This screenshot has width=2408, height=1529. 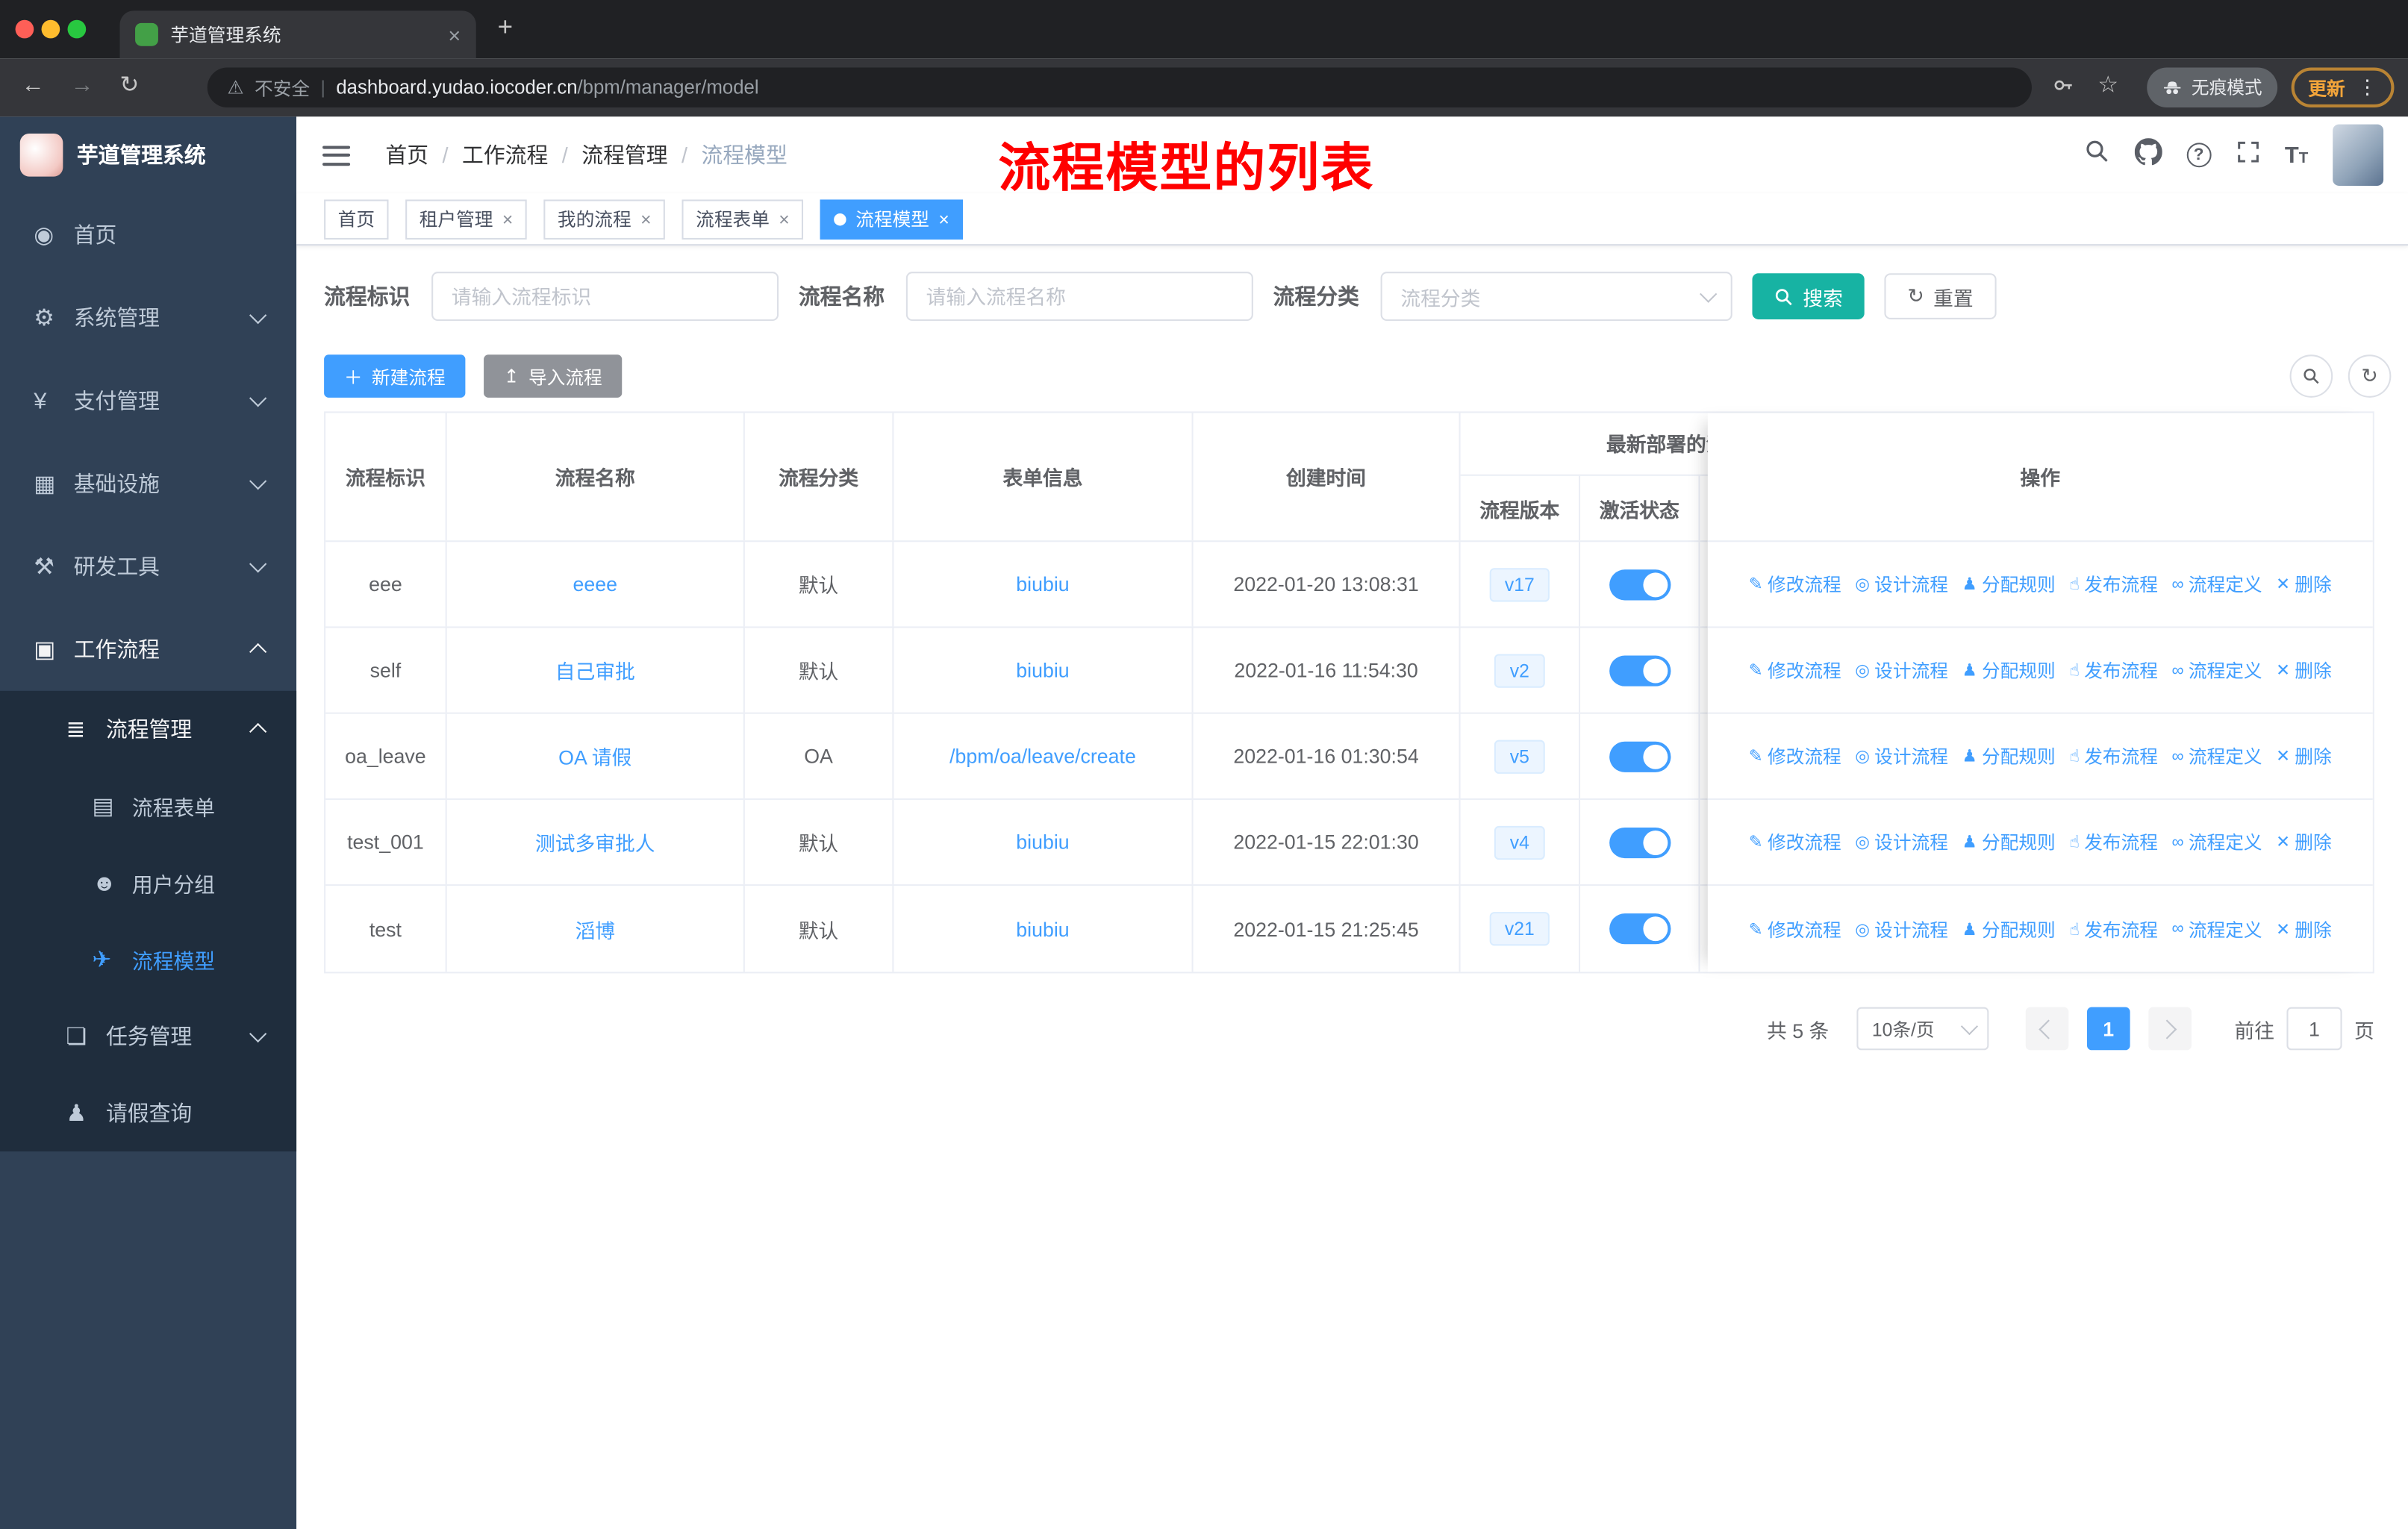 I want to click on tag-my-process: 我的流程 ×, so click(x=604, y=218).